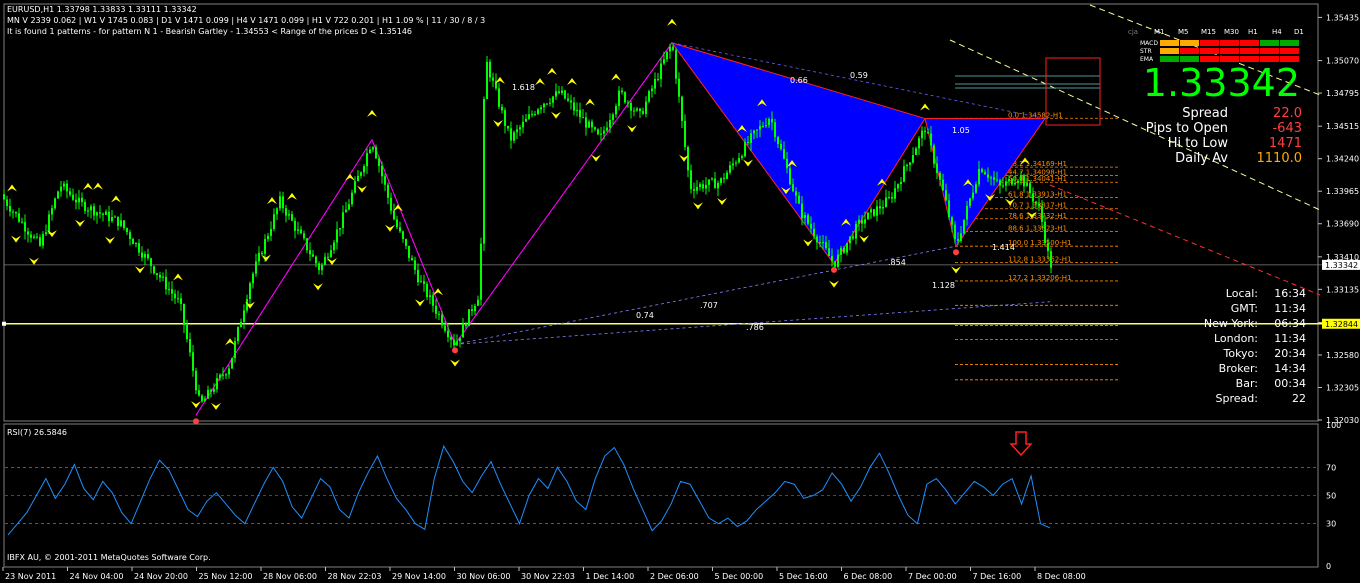 The height and width of the screenshot is (583, 1360). Describe the element at coordinates (1290, 293) in the screenshot. I see `clock-value: 16:34` at that location.